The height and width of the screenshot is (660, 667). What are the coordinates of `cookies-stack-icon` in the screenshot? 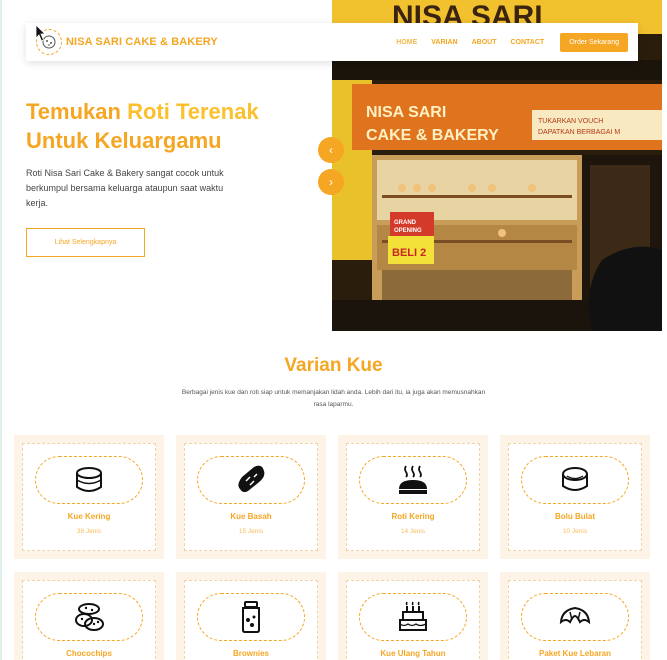 It's located at (89, 617).